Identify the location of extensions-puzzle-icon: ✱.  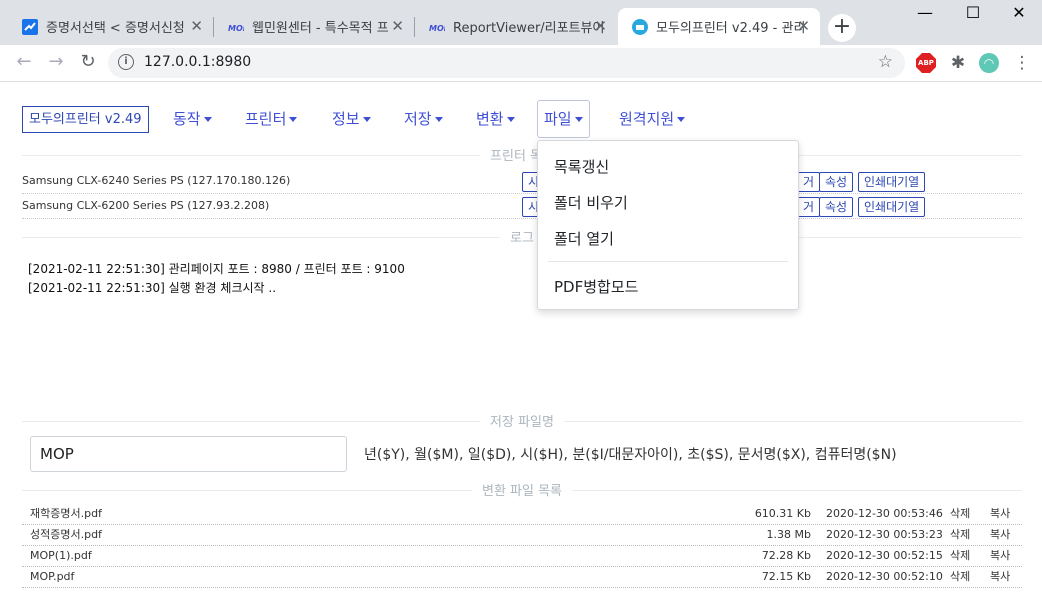
(958, 63).